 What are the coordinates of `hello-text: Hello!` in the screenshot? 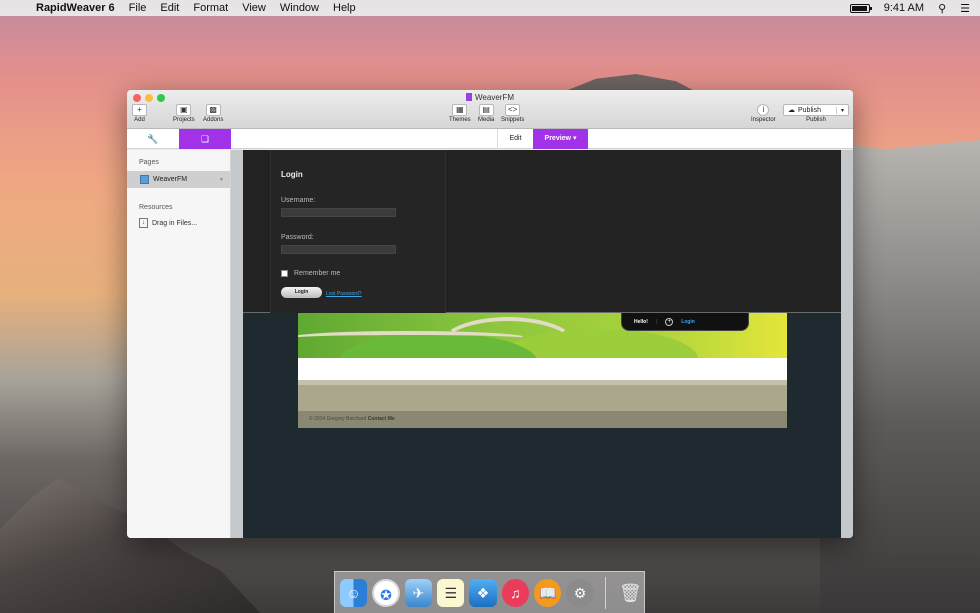 It's located at (641, 321).